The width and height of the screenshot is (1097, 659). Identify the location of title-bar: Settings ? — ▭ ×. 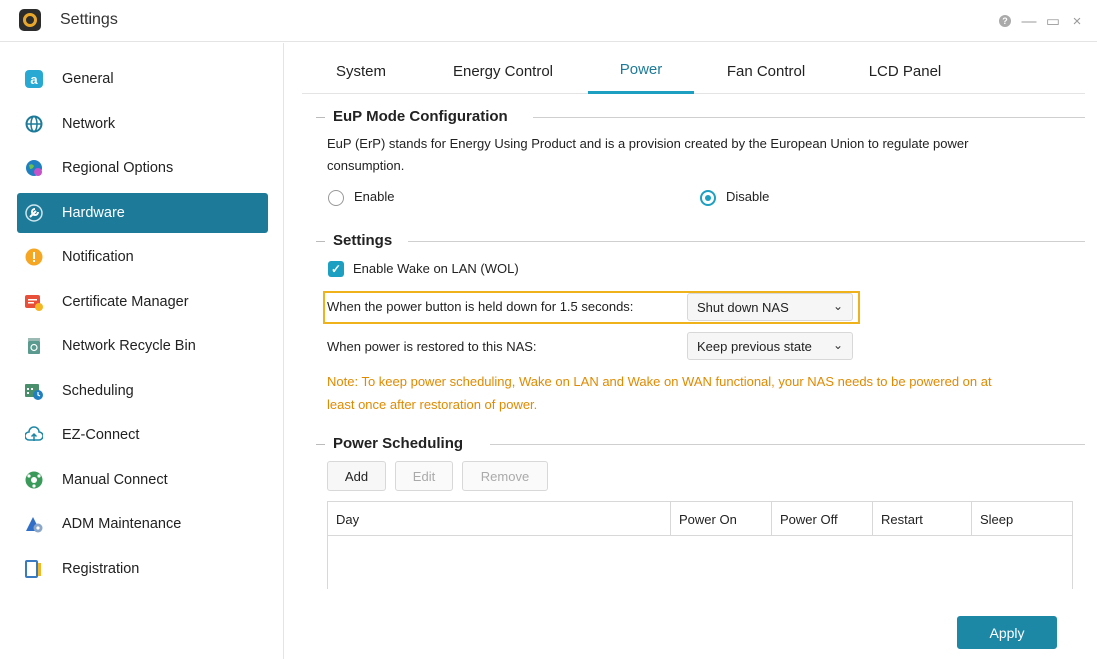
(548, 21).